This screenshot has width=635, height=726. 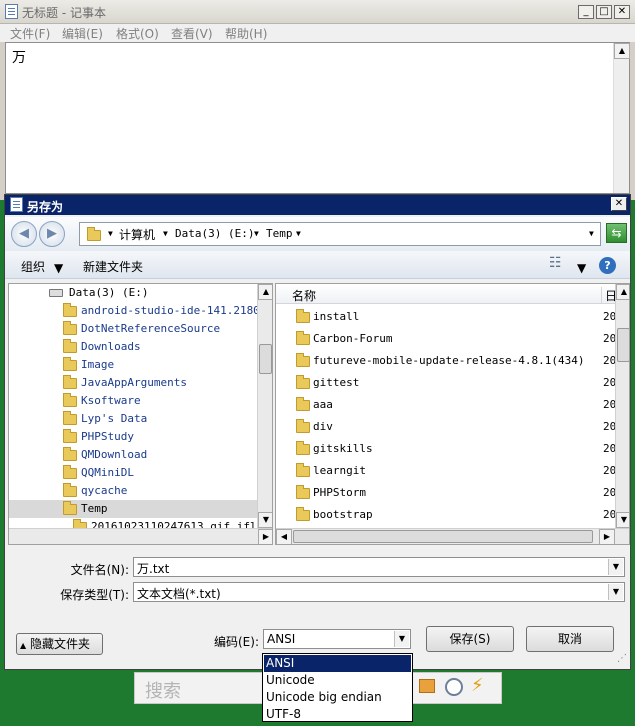 What do you see at coordinates (59, 644) in the screenshot?
I see `hide-folders-button: ▲ 隐藏文件夹` at bounding box center [59, 644].